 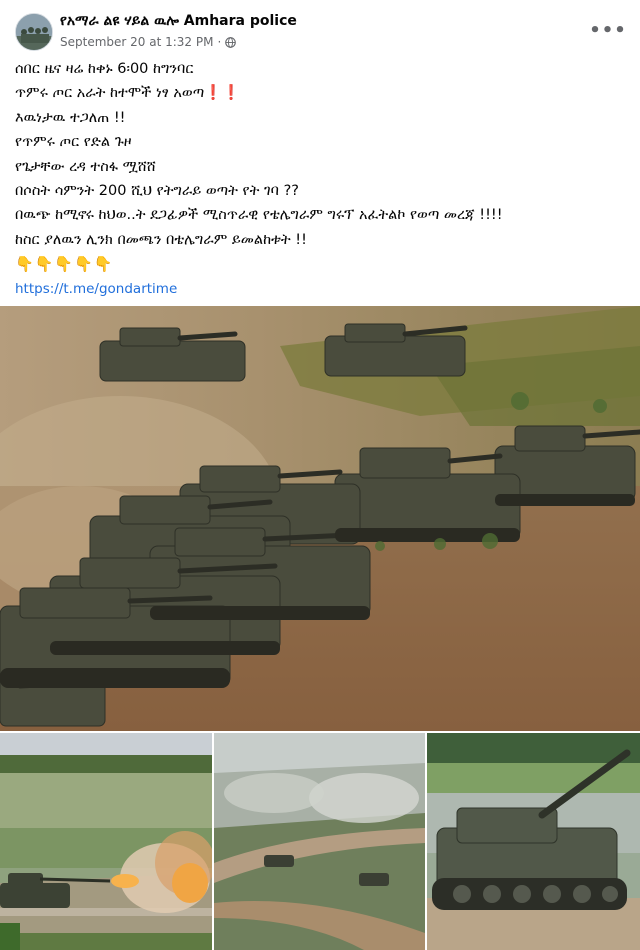 What do you see at coordinates (104, 69) in the screenshot?
I see `post-line-1: ሰበር ዜና ዛሬ ከቀኑ 6፡00 ከግንባር` at bounding box center [104, 69].